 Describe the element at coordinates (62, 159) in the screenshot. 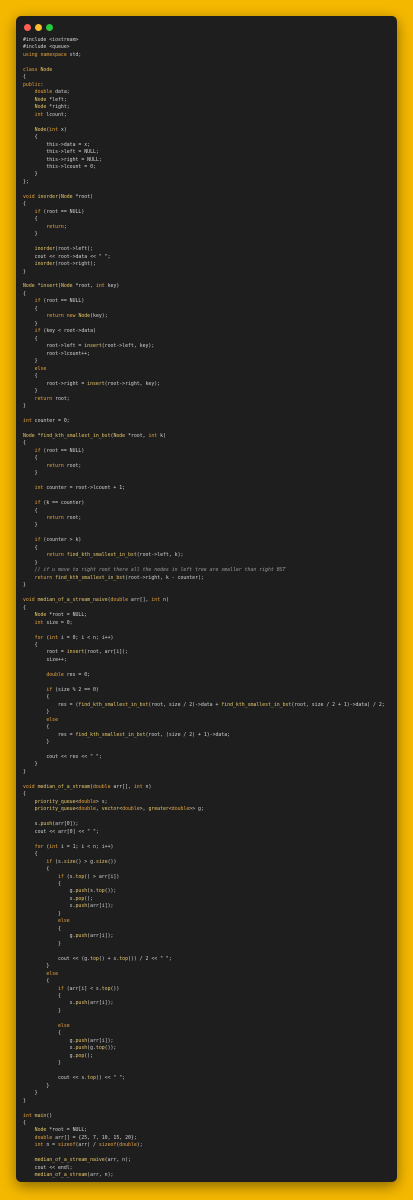

I see `code-token: this->right = NULL;` at that location.